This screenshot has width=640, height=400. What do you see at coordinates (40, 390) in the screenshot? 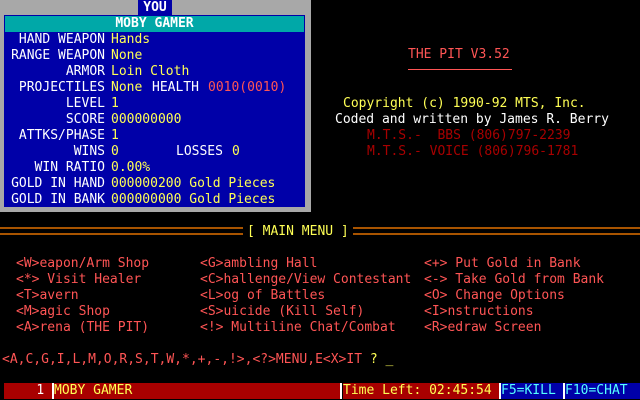
I see `node-number-value: 1` at bounding box center [40, 390].